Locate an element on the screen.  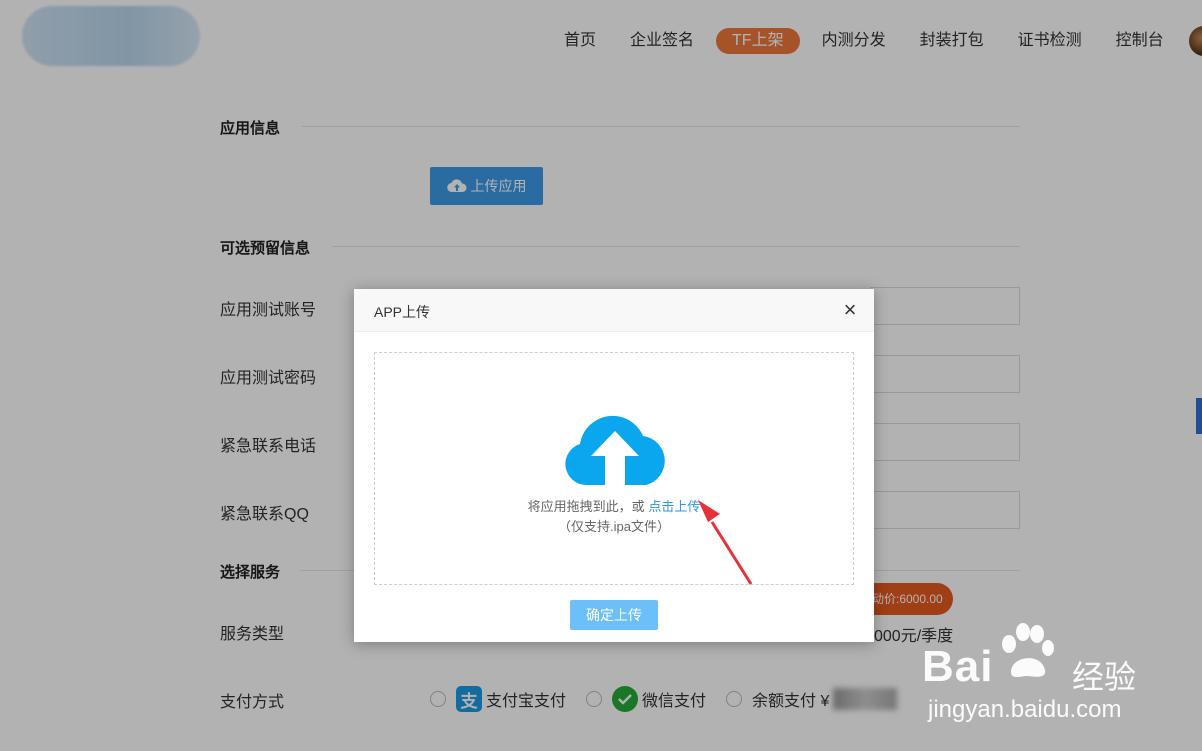
file-dropzone: 将应用拖拽到此，或 点击上传 （仅支持.ipa文件） is located at coordinates (614, 468).